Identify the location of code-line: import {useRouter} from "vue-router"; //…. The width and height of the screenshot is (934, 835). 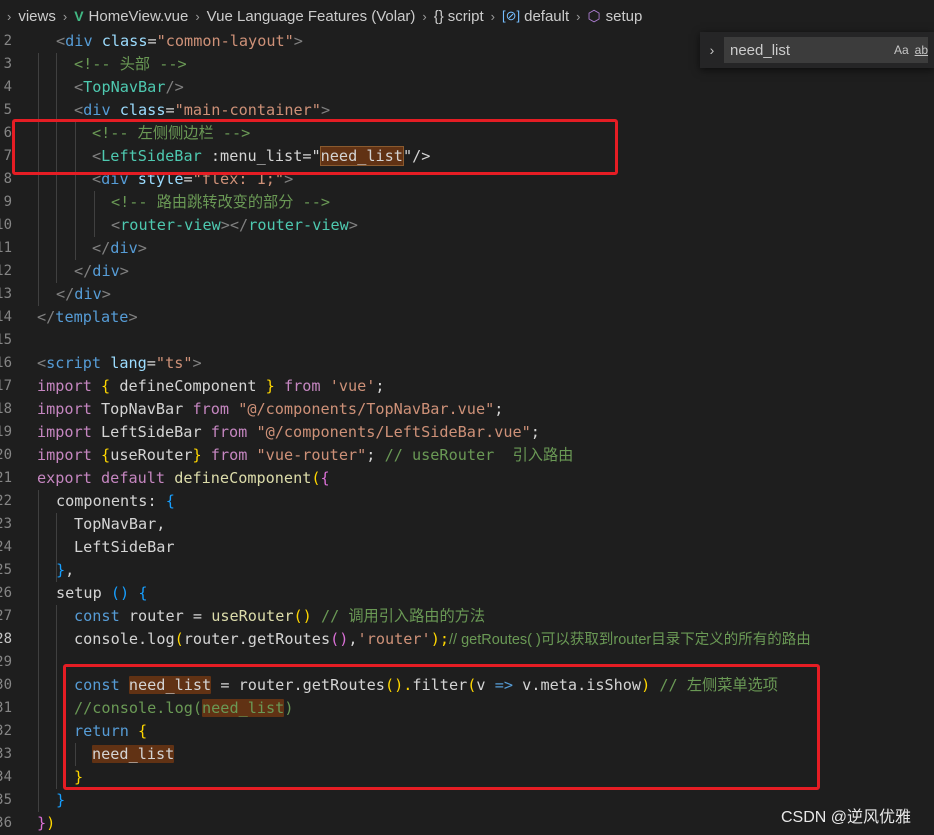
(305, 455).